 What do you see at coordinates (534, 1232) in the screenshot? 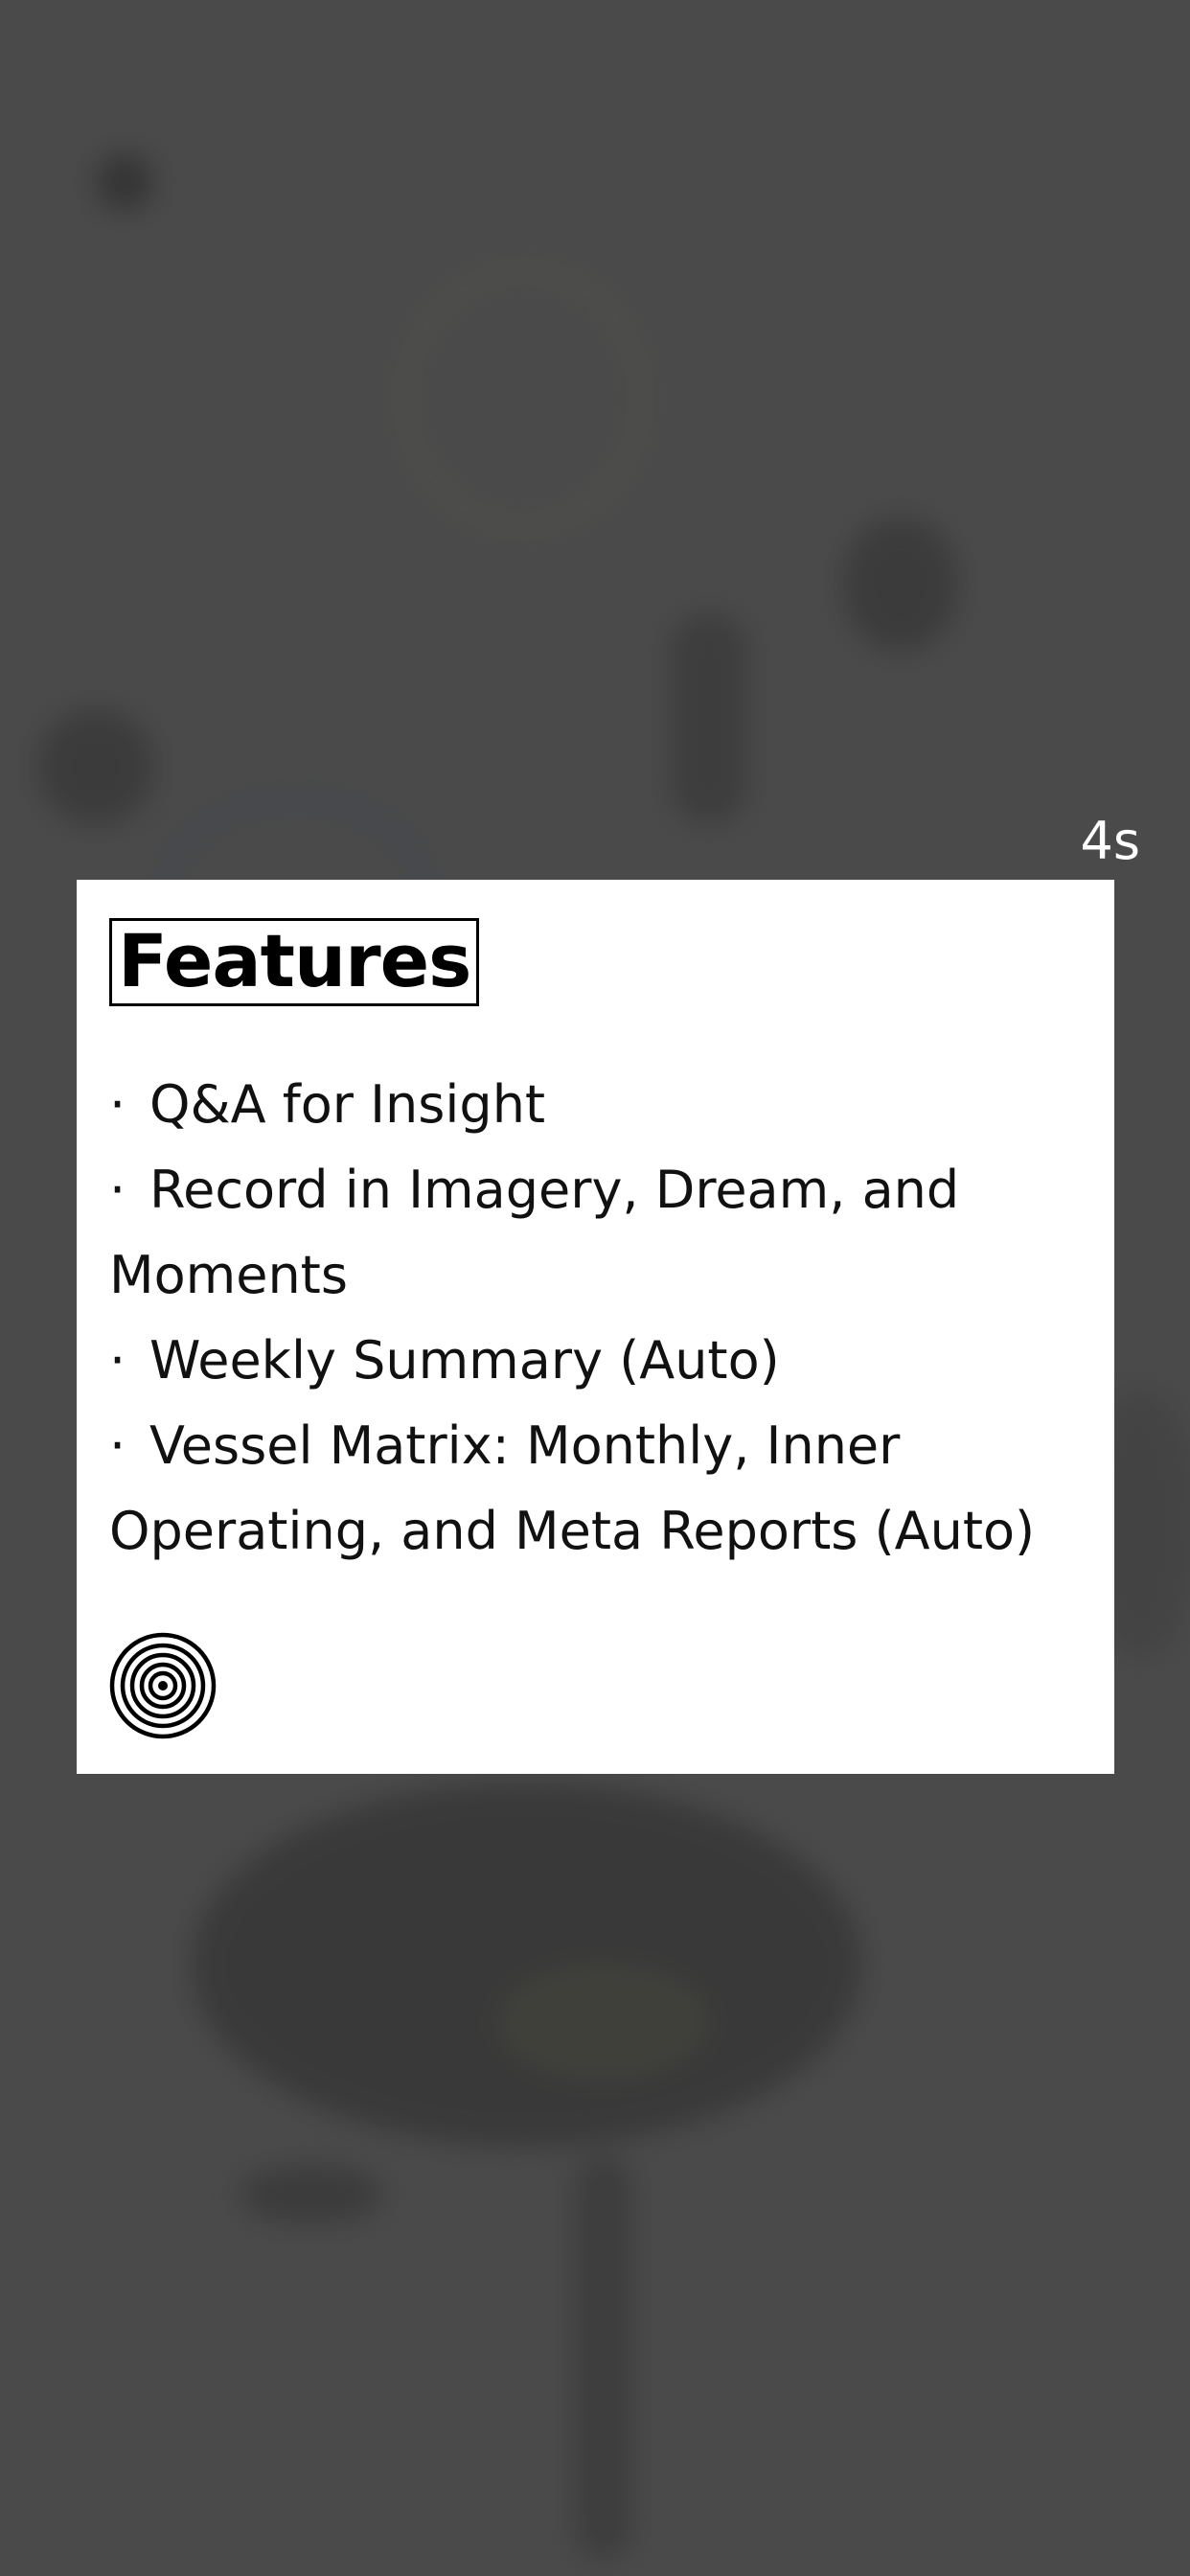
I see `feature-item-label: Record in Imagery, Dream, and Moments` at bounding box center [534, 1232].